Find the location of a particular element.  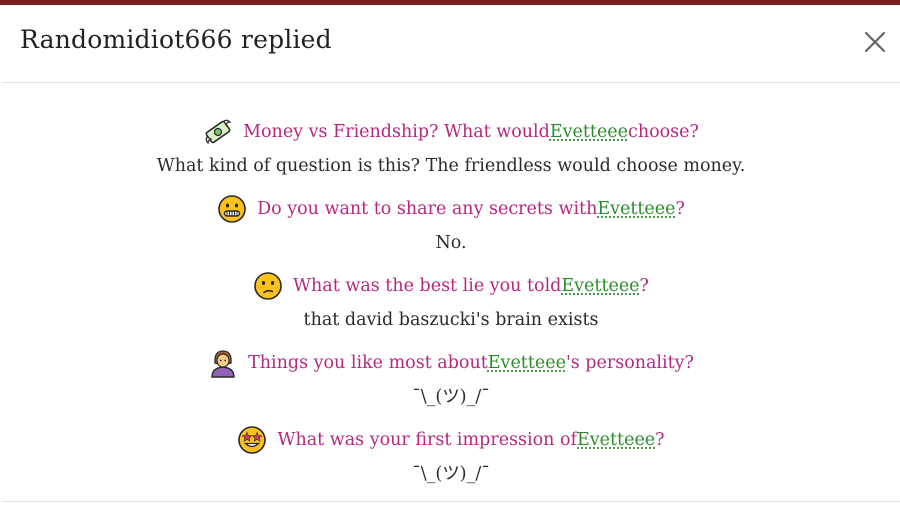

answer: No. is located at coordinates (451, 243).